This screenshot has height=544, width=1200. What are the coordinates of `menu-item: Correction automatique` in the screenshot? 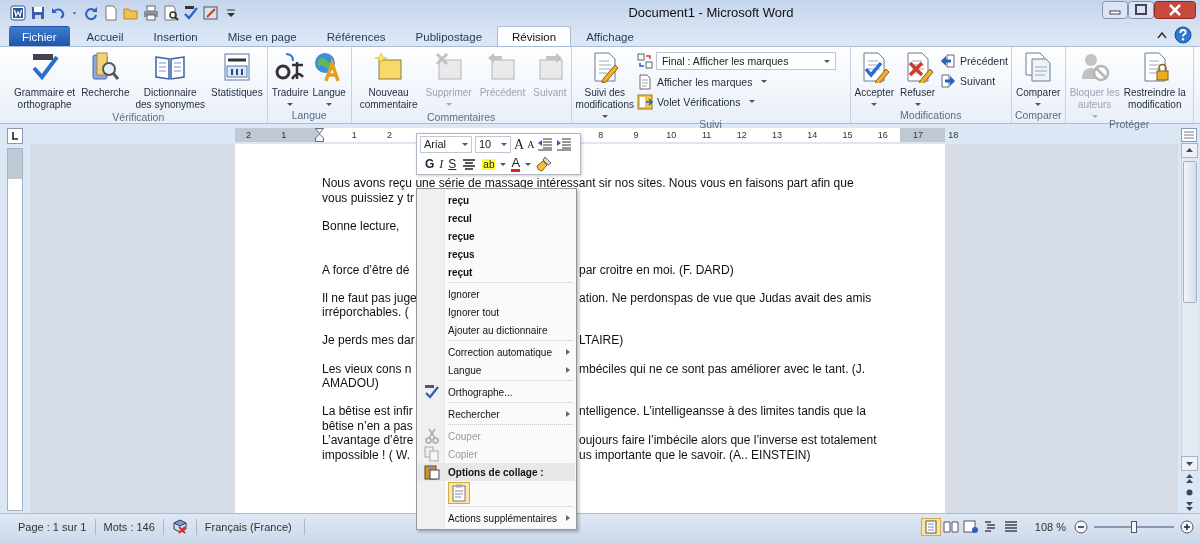 It's located at (496, 352).